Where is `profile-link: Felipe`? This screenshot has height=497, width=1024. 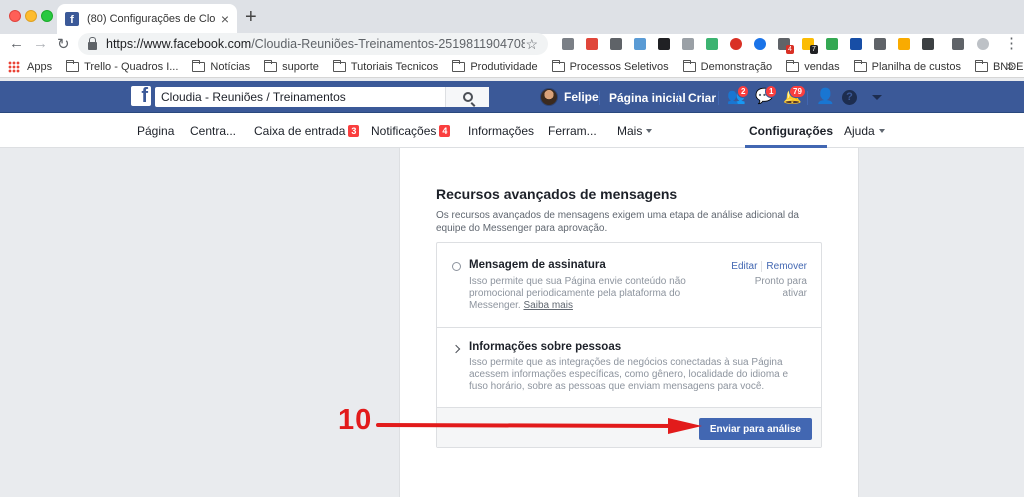 profile-link: Felipe is located at coordinates (569, 97).